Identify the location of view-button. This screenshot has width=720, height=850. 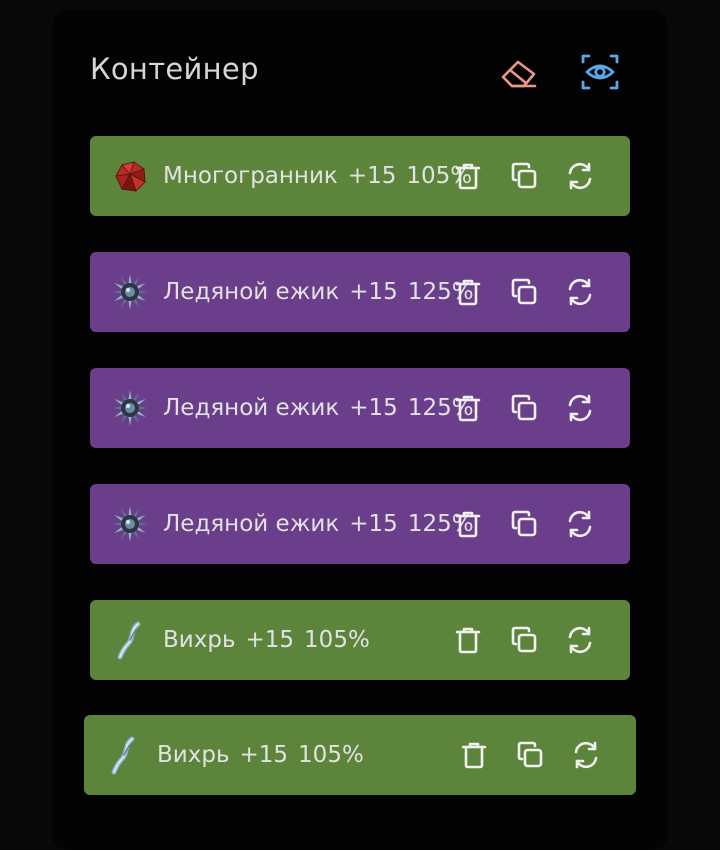
(600, 72).